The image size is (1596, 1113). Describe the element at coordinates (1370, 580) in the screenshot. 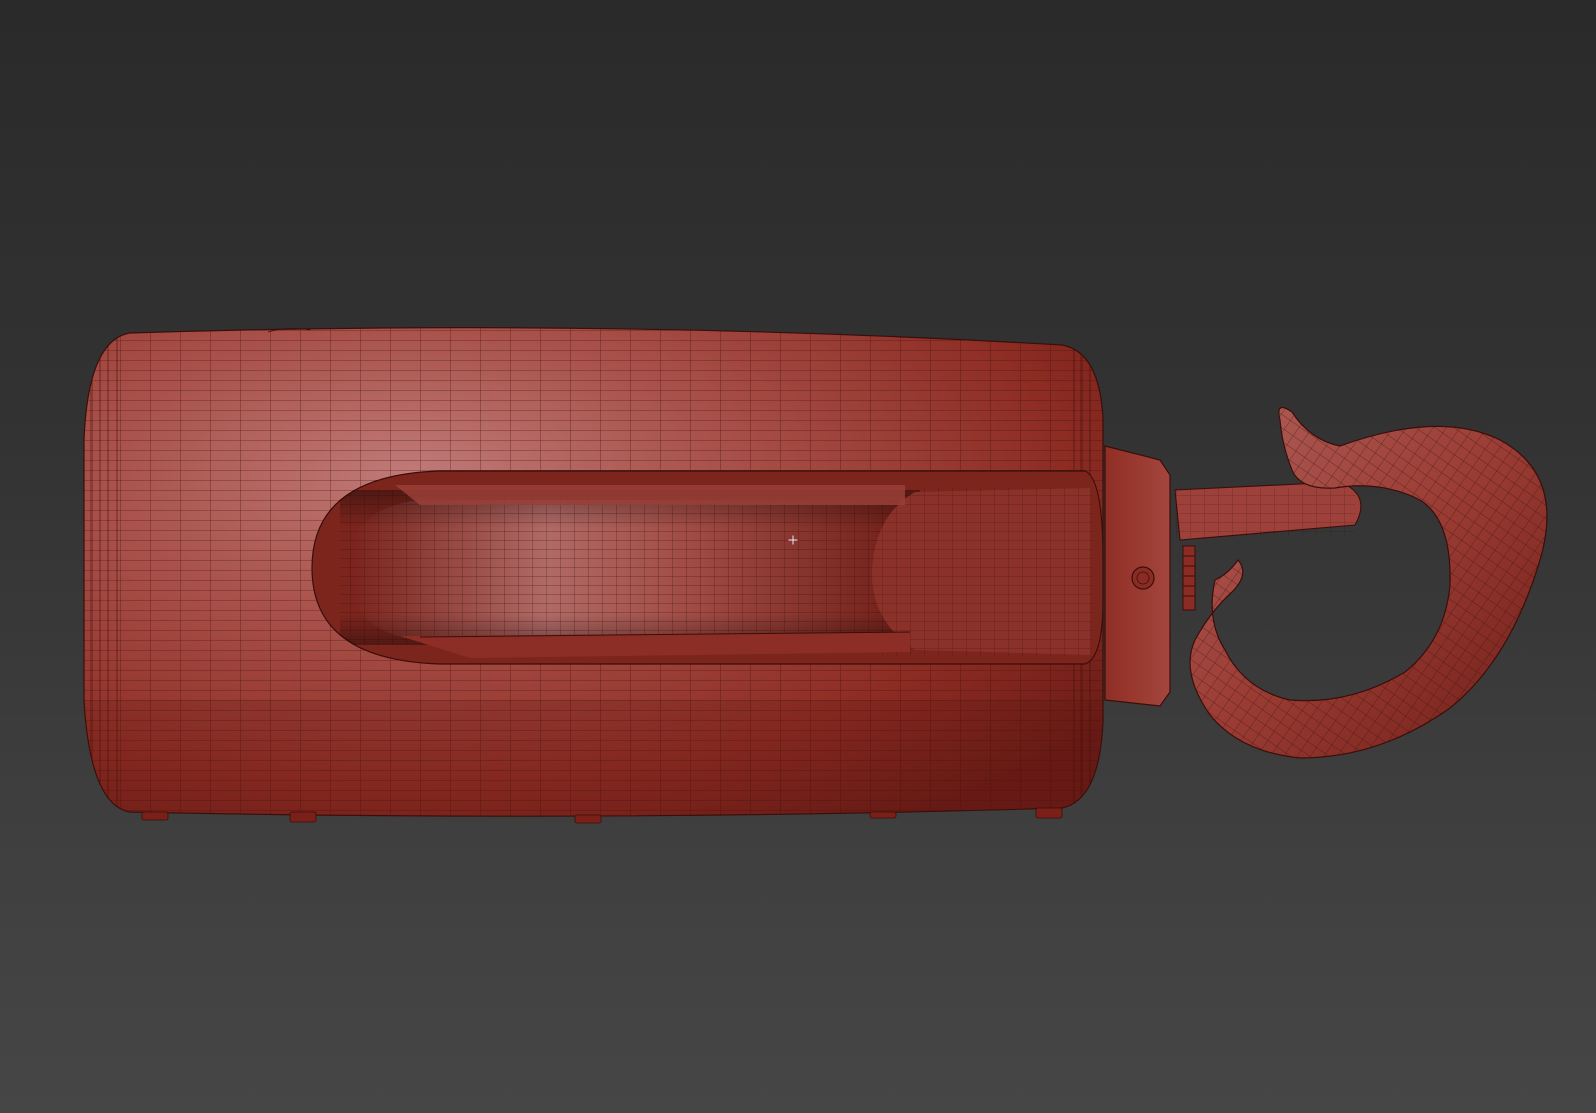

I see `carabiner-hook` at that location.